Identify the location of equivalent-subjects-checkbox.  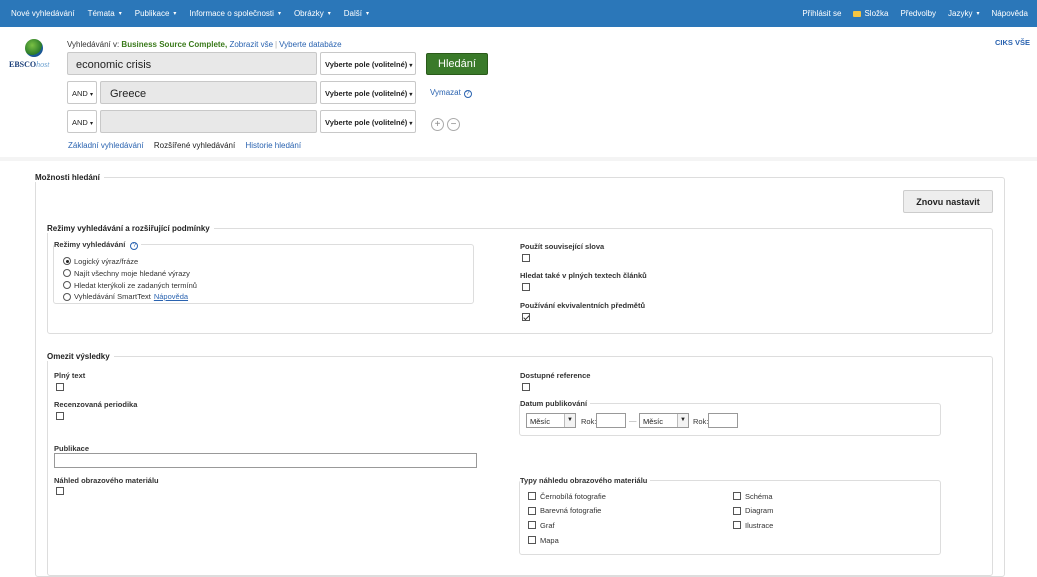
(526, 317).